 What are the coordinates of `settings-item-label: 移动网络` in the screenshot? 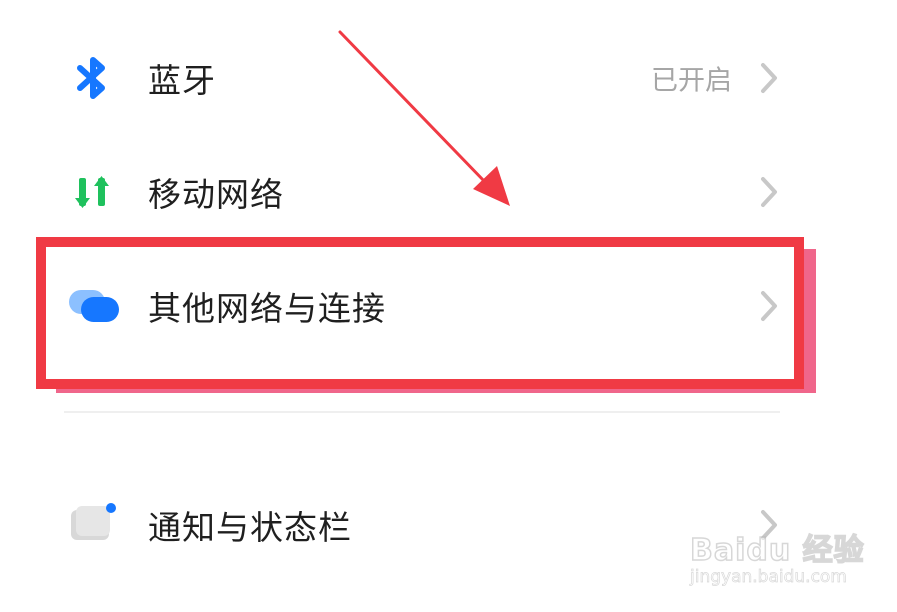 It's located at (216, 194).